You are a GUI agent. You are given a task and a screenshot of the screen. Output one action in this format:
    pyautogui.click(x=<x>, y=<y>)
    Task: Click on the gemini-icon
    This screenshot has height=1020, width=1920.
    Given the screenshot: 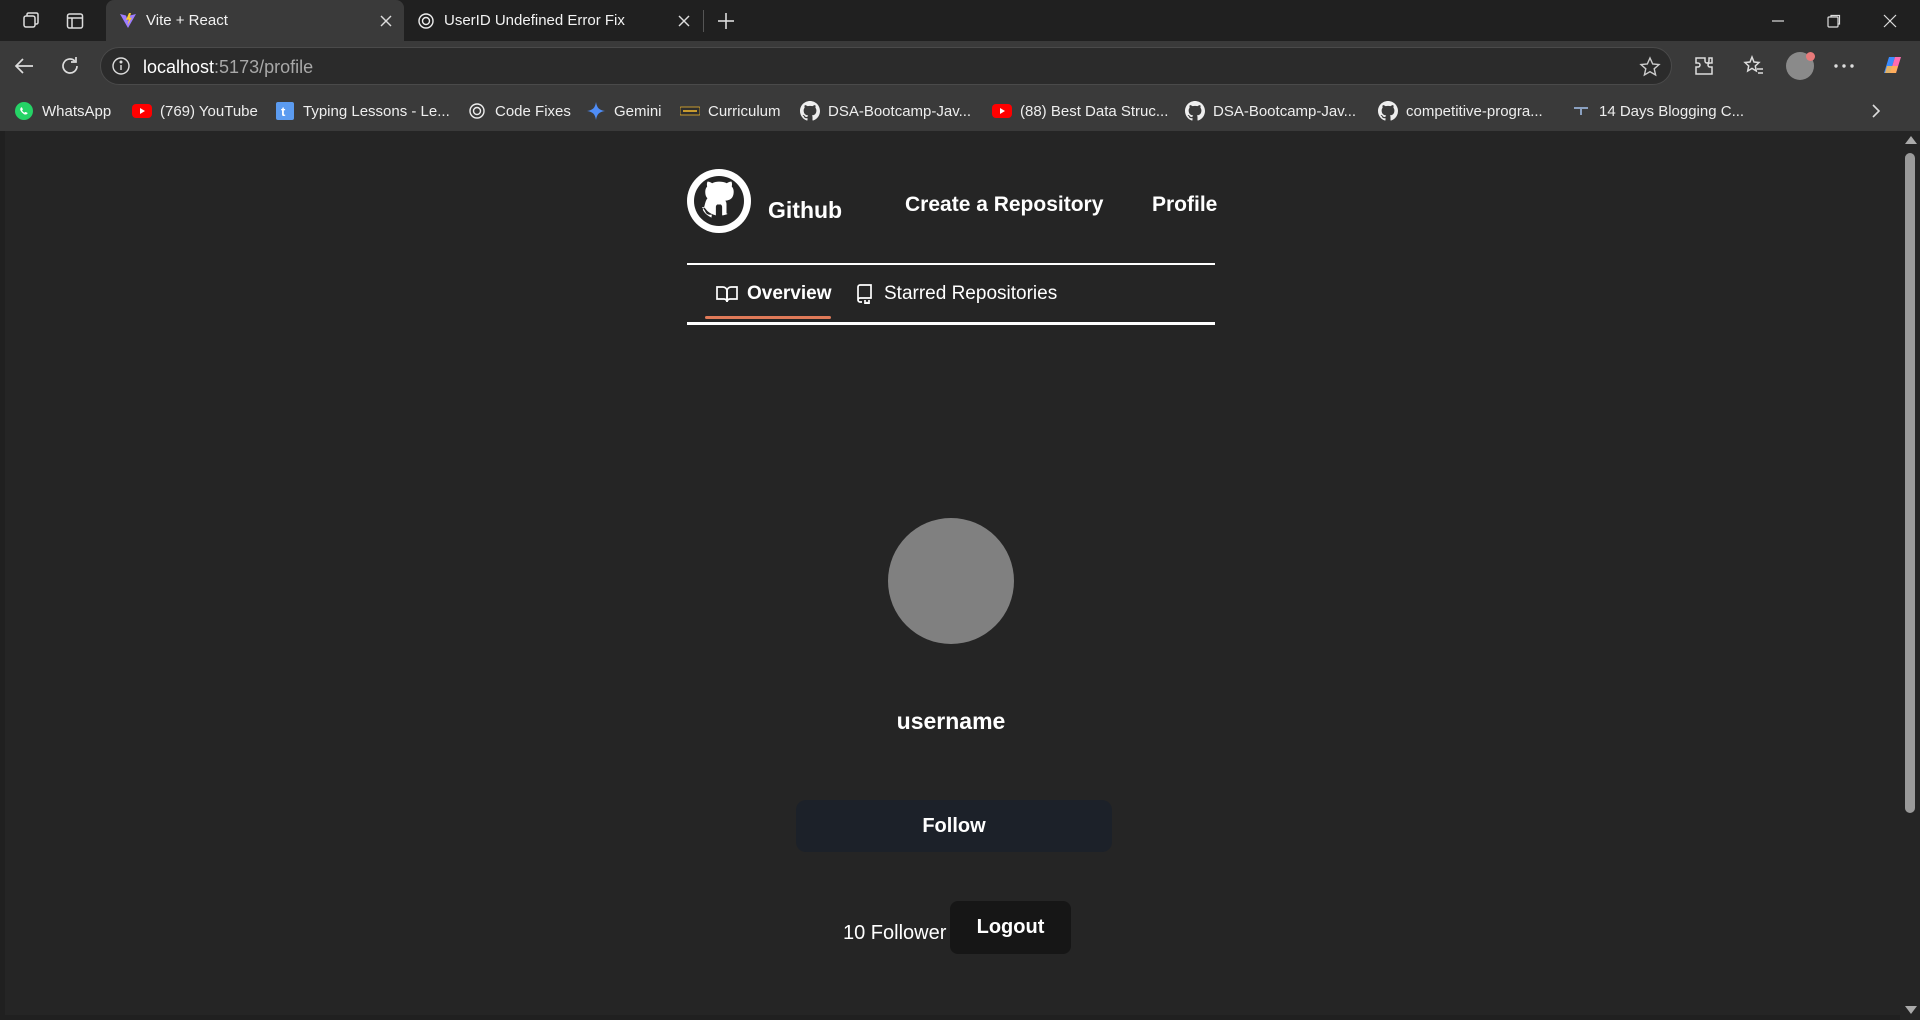 What is the action you would take?
    pyautogui.click(x=596, y=111)
    